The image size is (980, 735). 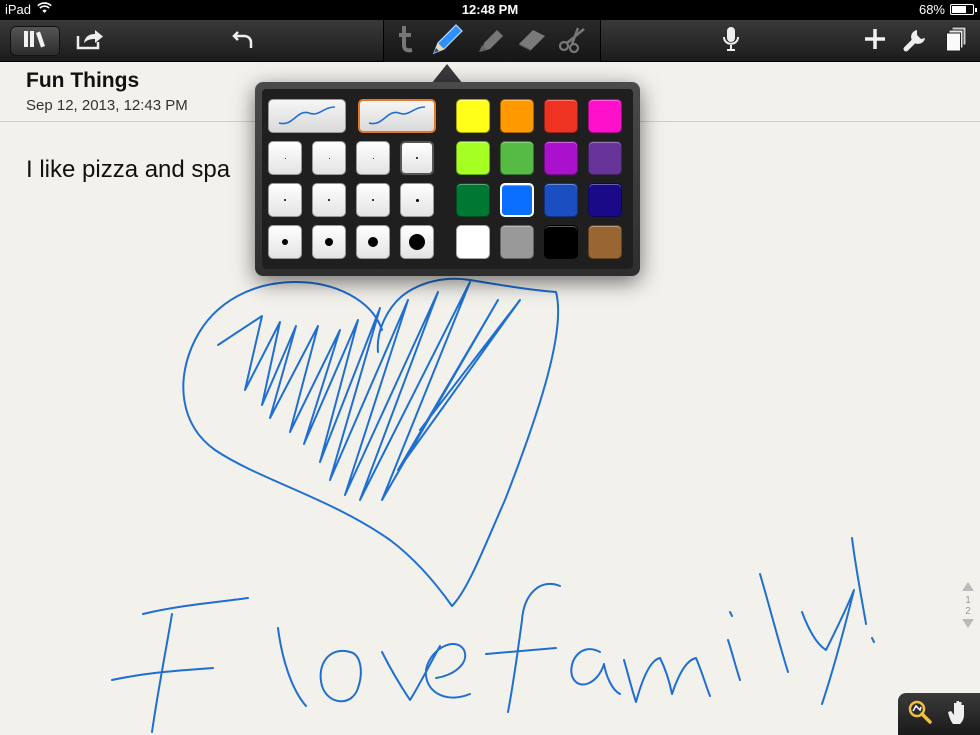 I want to click on text-tool-button, so click(x=406, y=41).